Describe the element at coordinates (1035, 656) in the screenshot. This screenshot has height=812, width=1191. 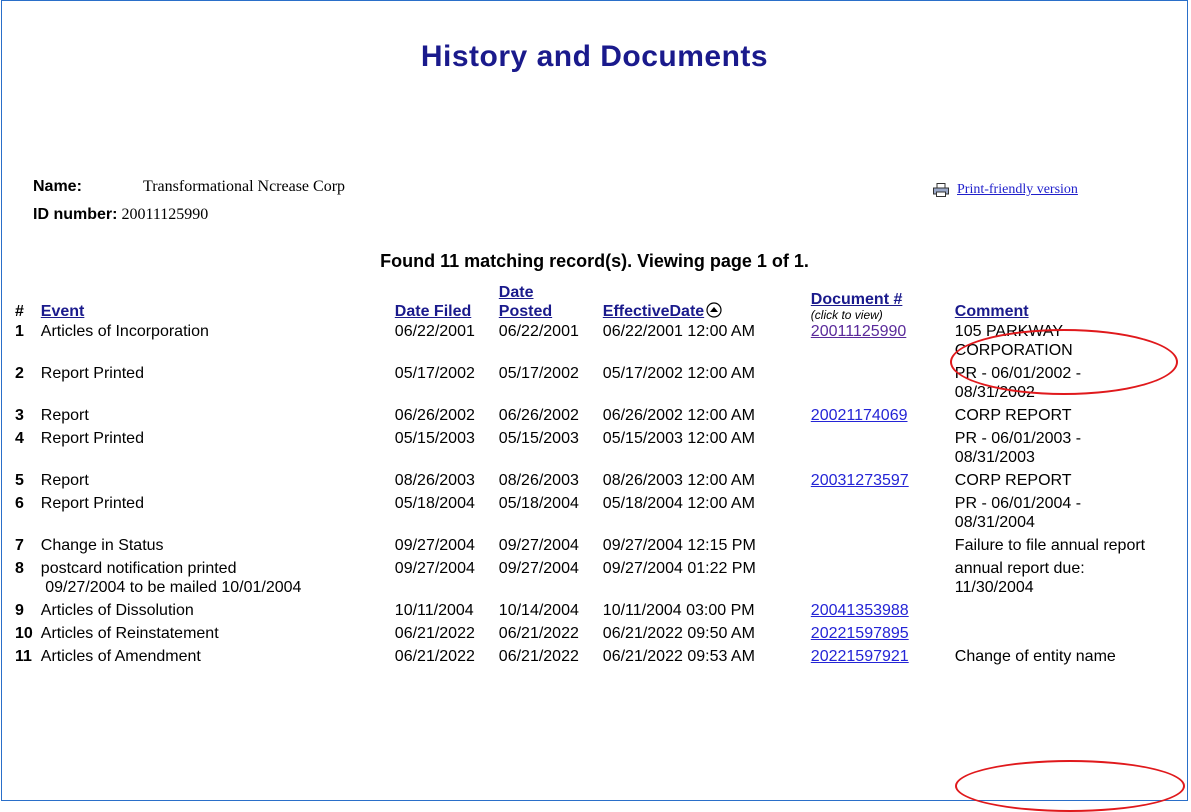
I see `row-comment: Change of entity name` at that location.